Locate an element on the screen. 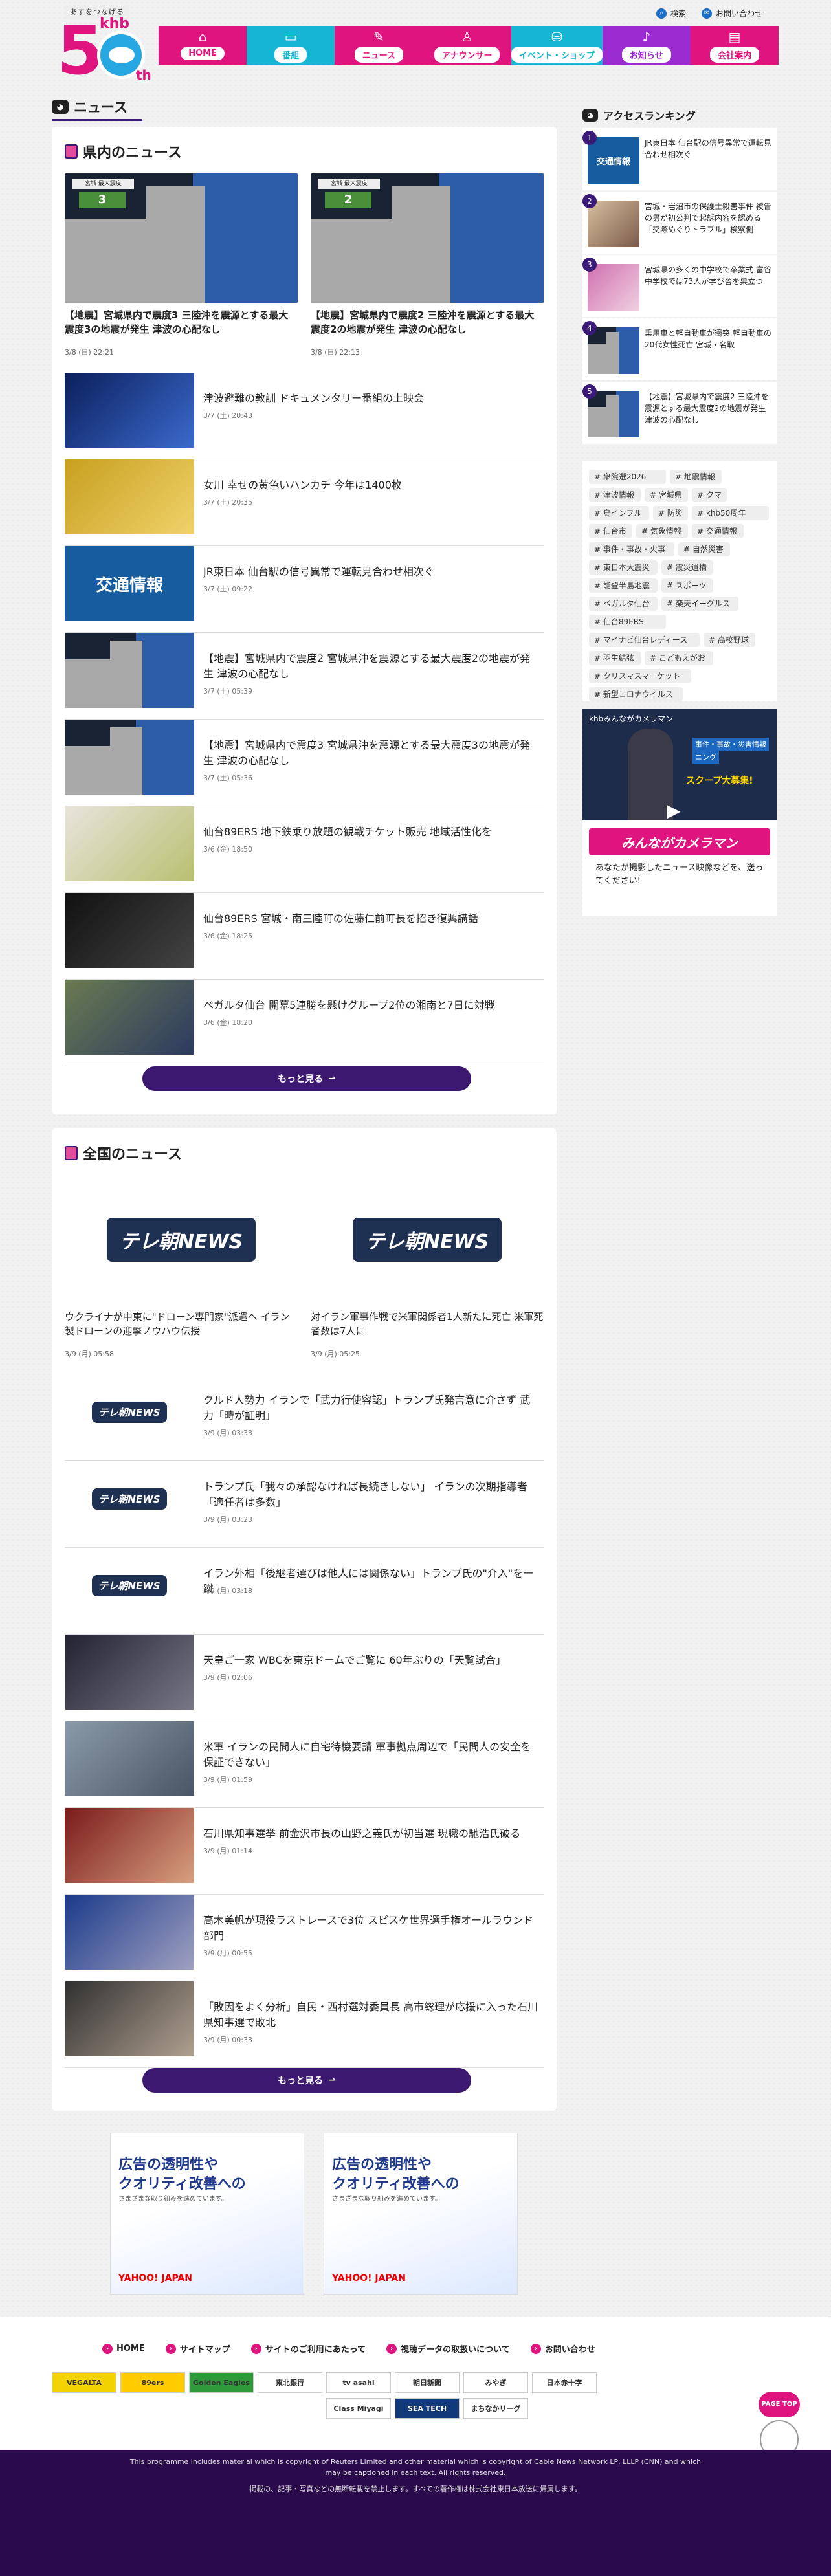 The image size is (831, 2576). nav-item-4: ⛁ イベント・ショップ is located at coordinates (557, 46).